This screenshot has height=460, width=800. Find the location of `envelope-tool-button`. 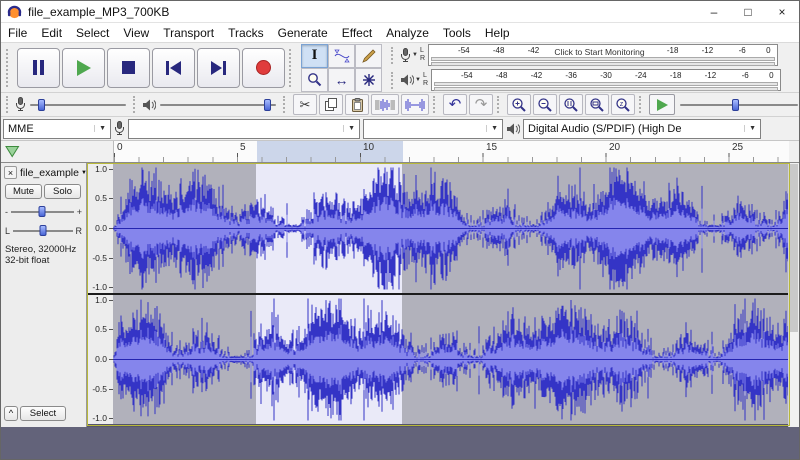

envelope-tool-button is located at coordinates (341, 55).